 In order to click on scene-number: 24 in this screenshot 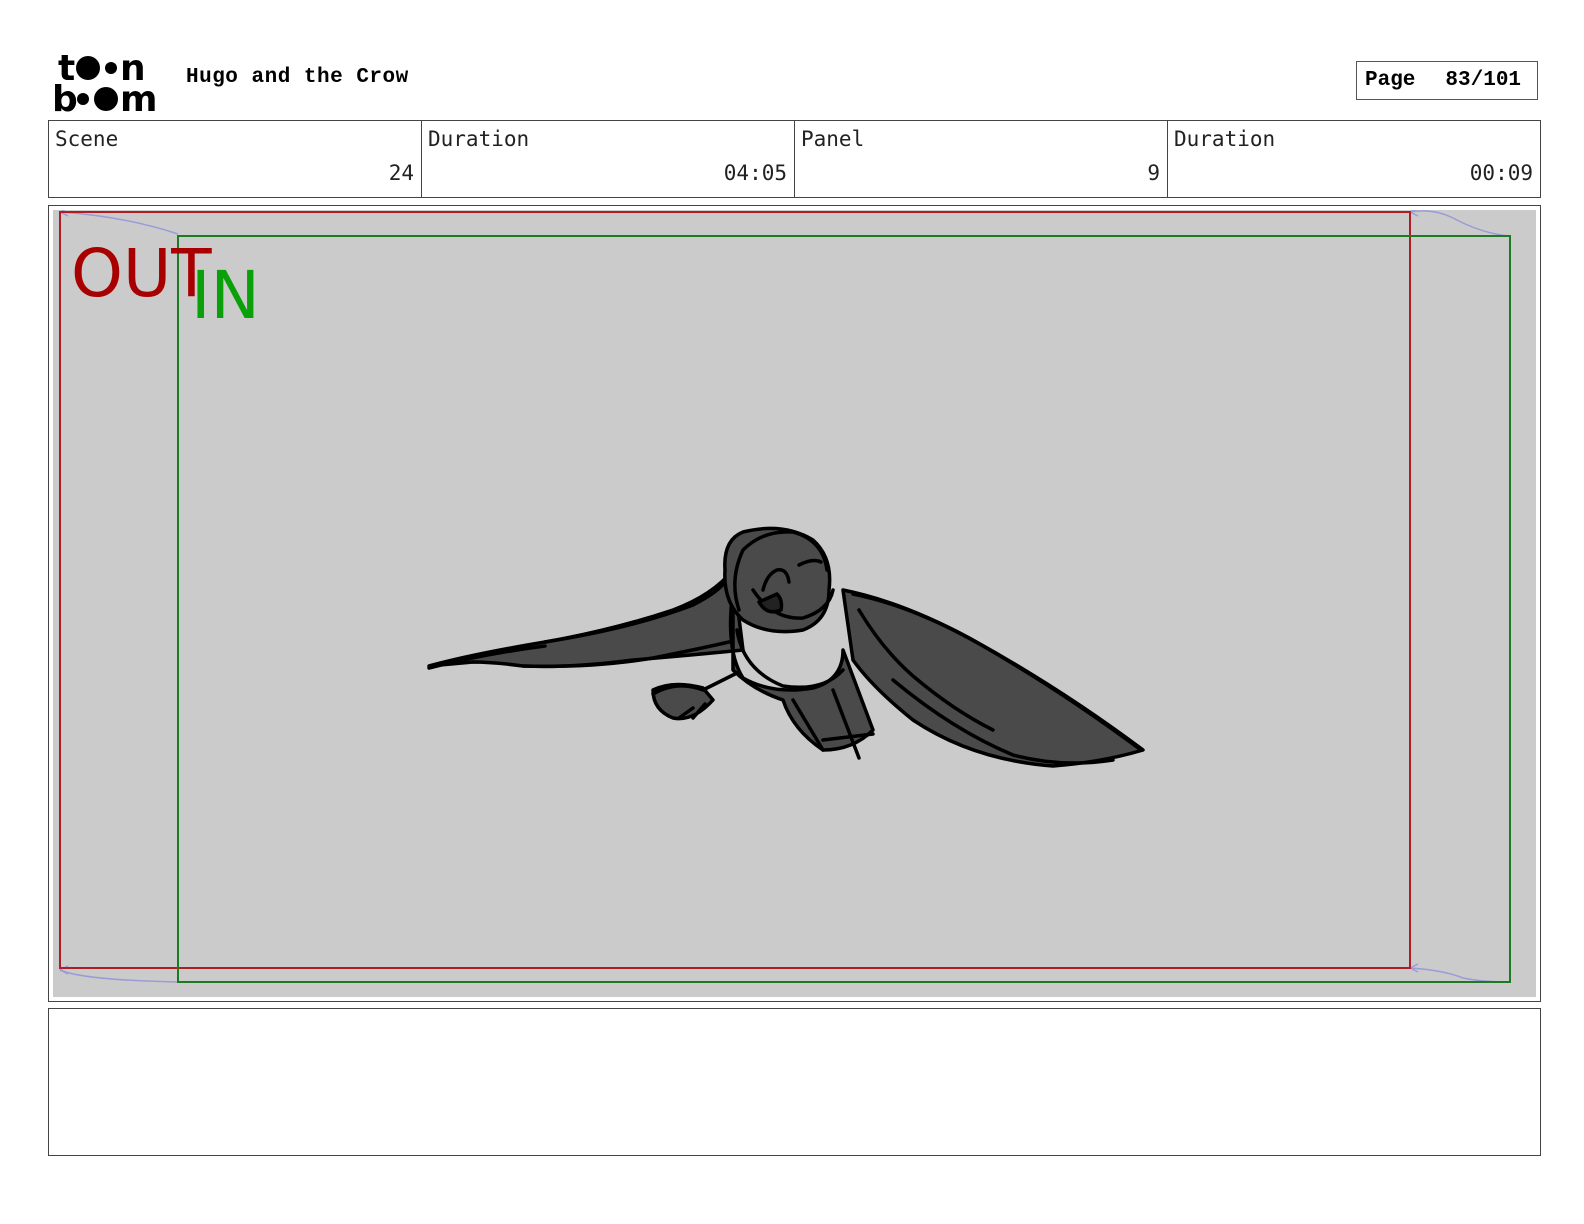, I will do `click(401, 173)`.